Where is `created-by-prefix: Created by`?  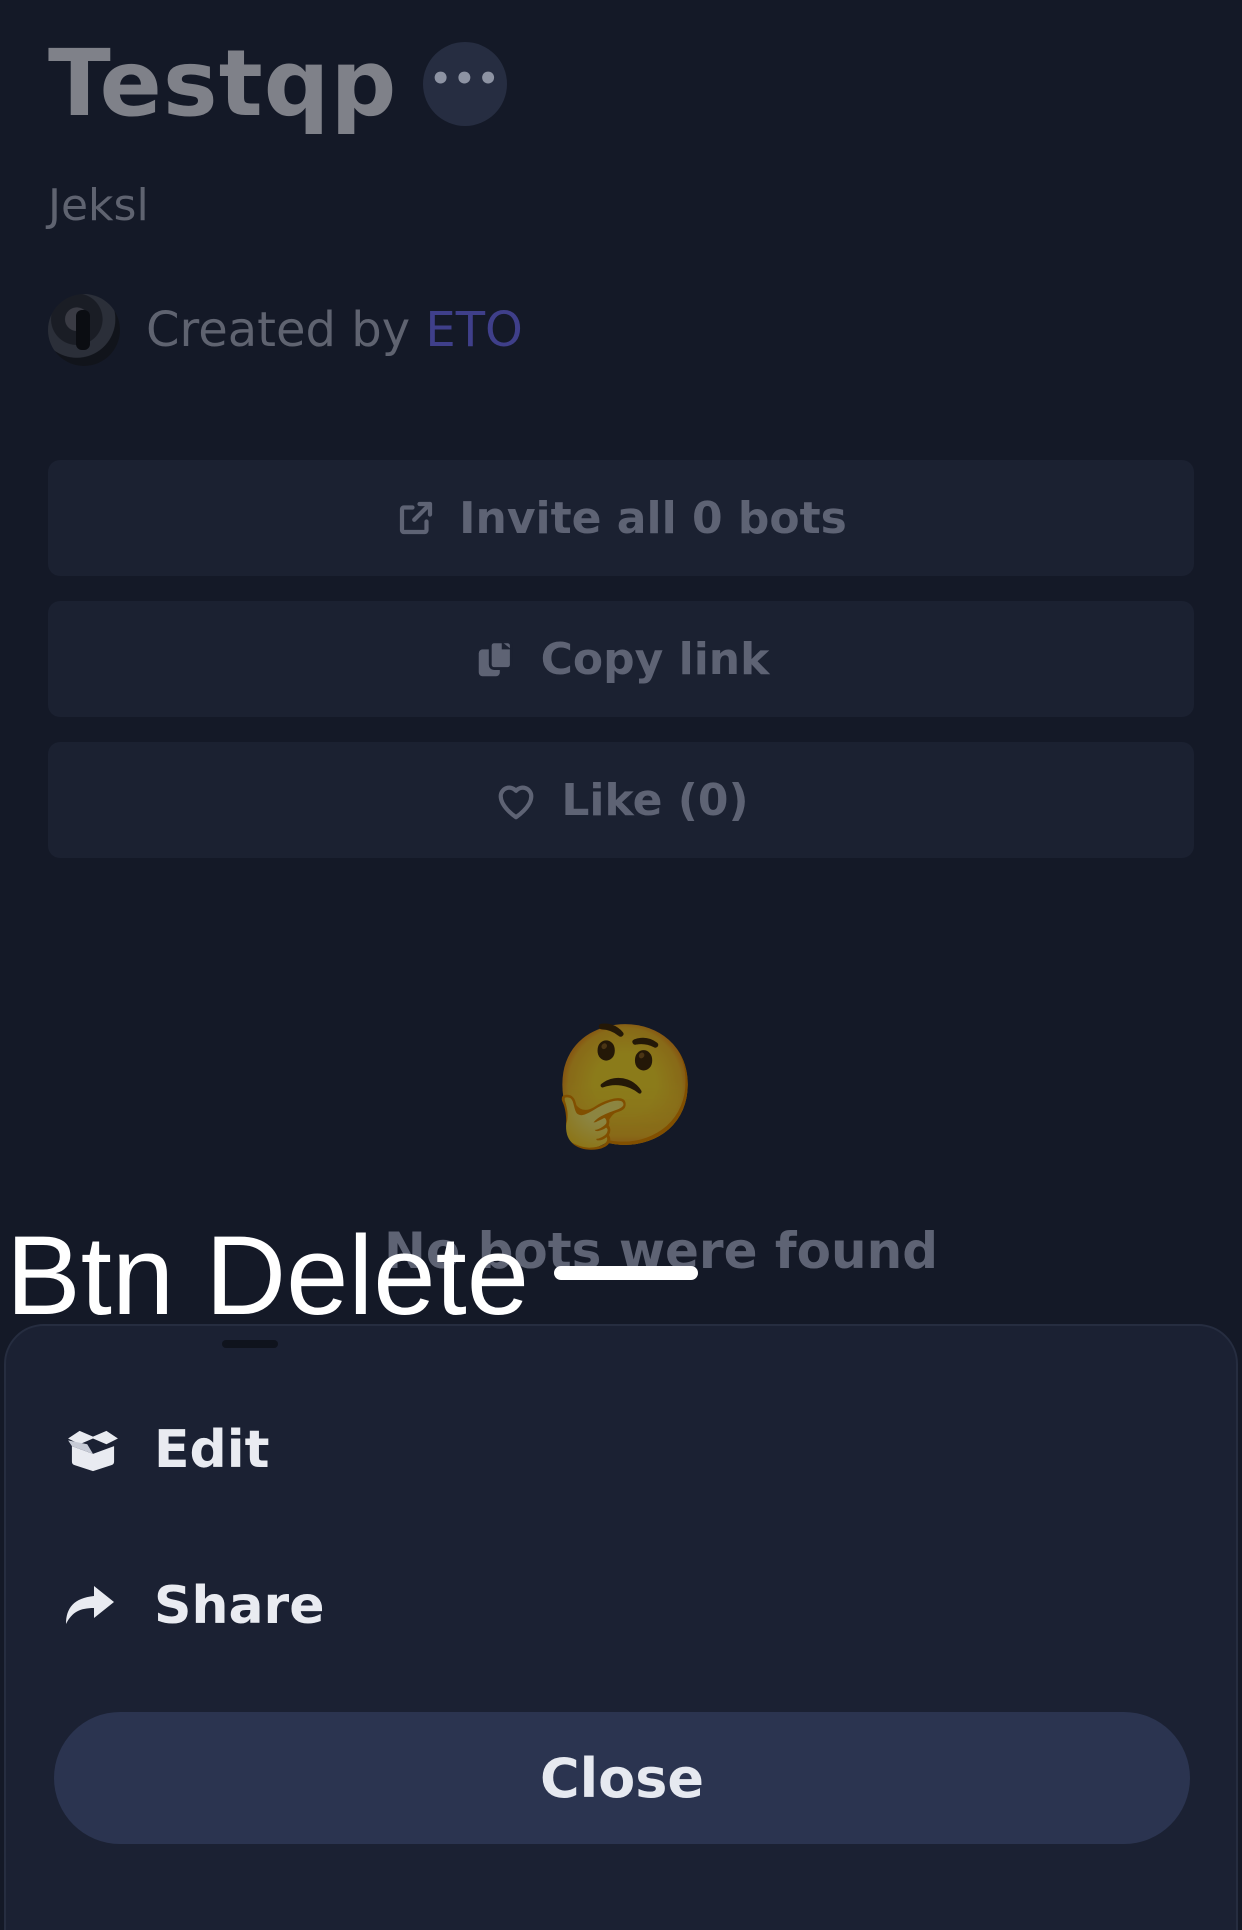
created-by-prefix: Created by is located at coordinates (286, 330).